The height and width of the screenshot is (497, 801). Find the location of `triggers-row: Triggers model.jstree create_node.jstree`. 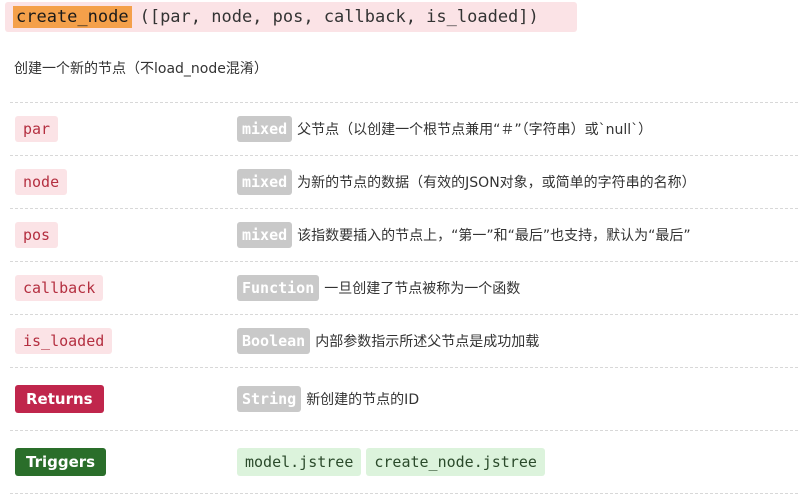

triggers-row: Triggers model.jstree create_node.jstree is located at coordinates (404, 462).